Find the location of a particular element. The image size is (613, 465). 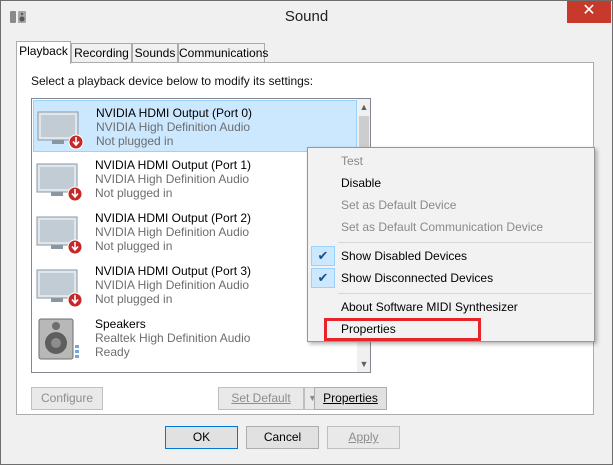

tab-recording: Recording is located at coordinates (101, 53).